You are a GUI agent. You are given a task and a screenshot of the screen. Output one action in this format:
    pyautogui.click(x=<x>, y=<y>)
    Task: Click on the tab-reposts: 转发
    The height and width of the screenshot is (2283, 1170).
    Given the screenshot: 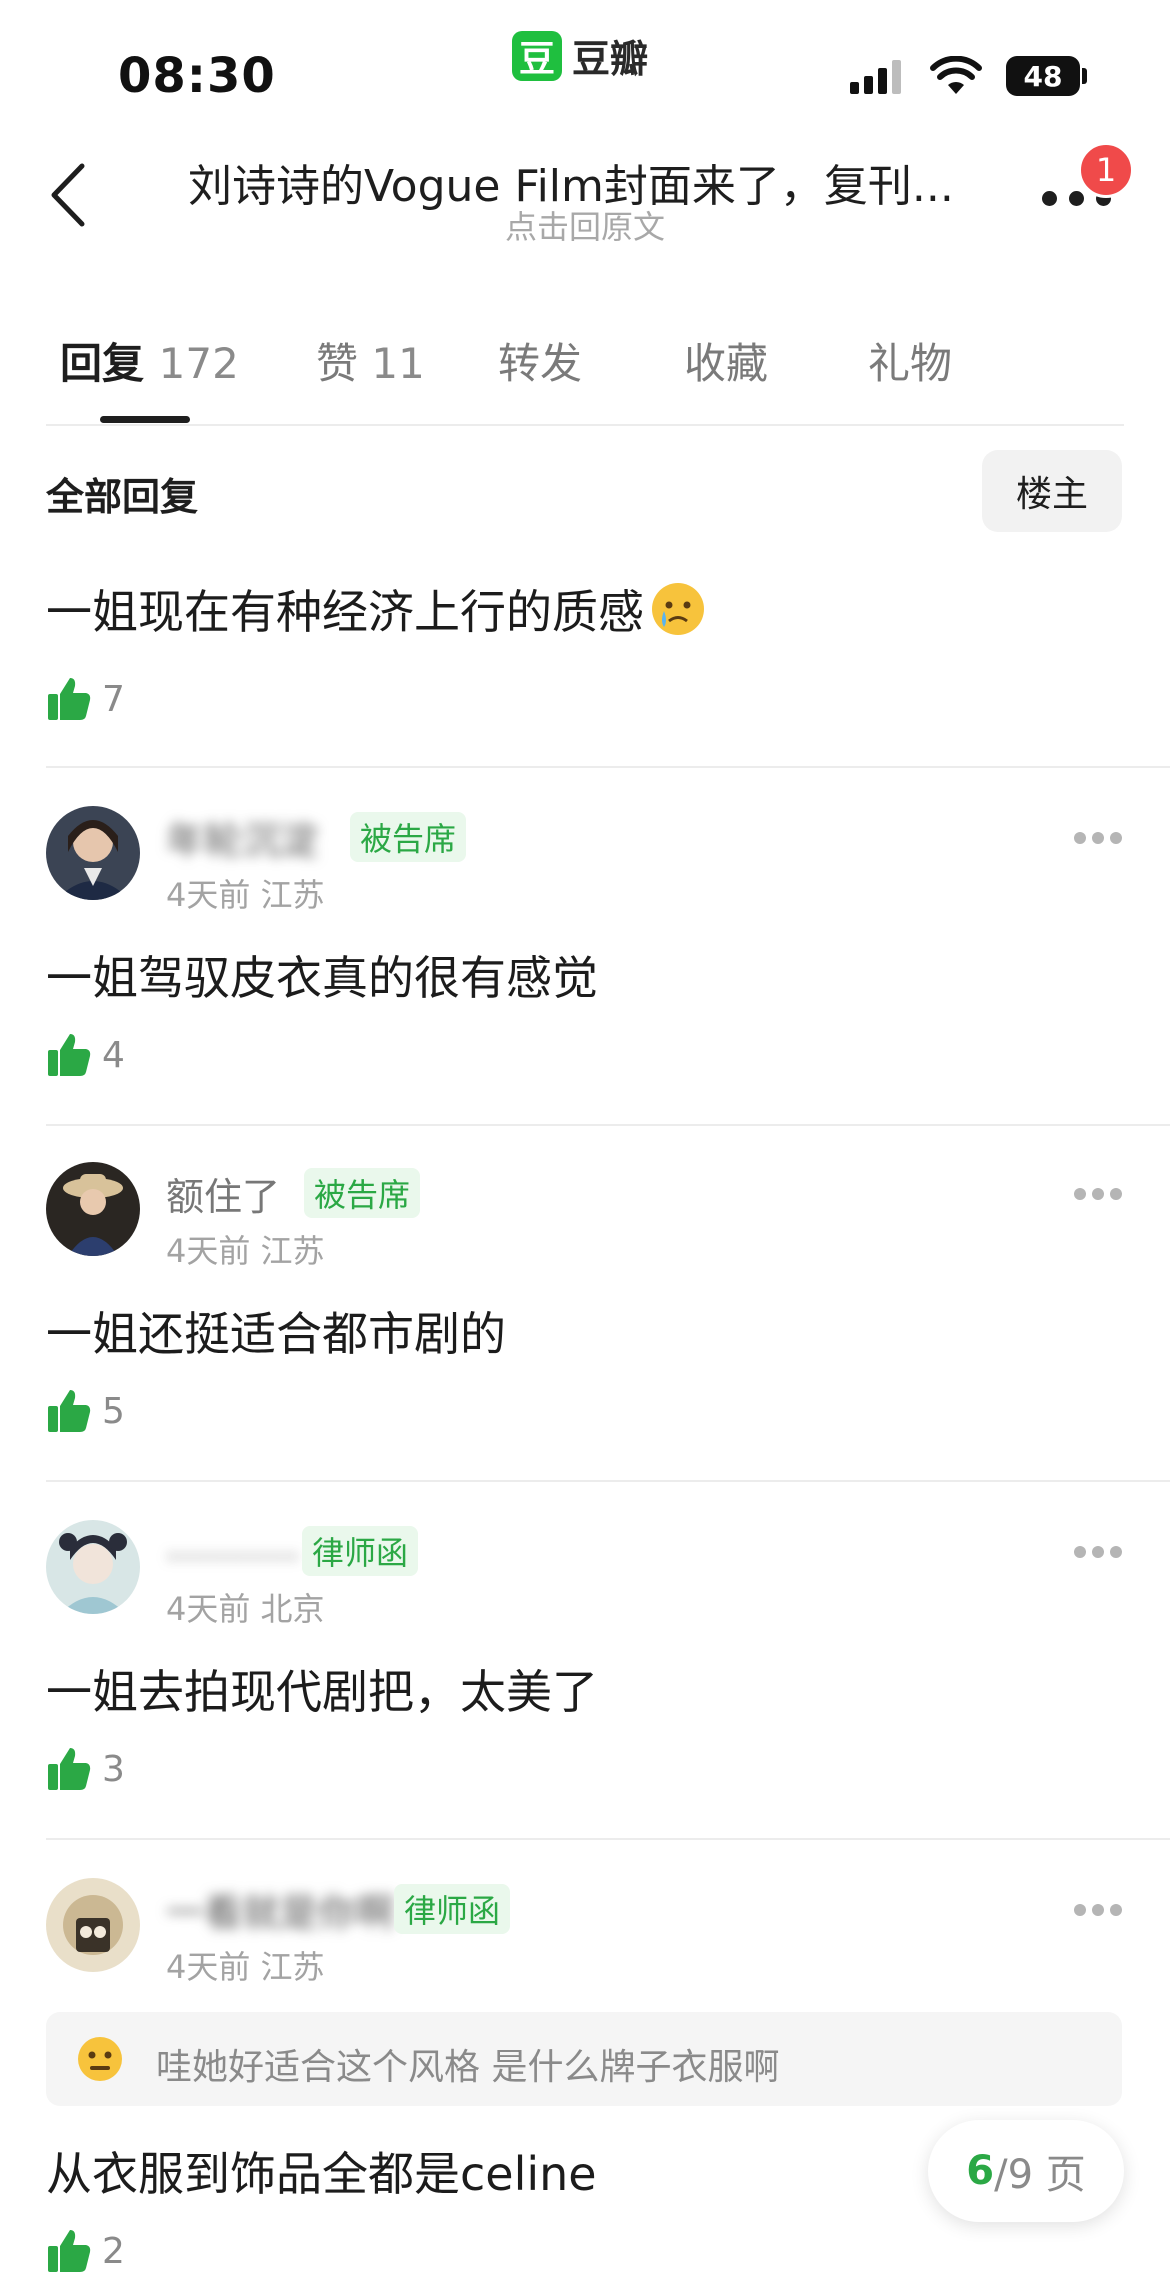 What is the action you would take?
    pyautogui.click(x=540, y=360)
    